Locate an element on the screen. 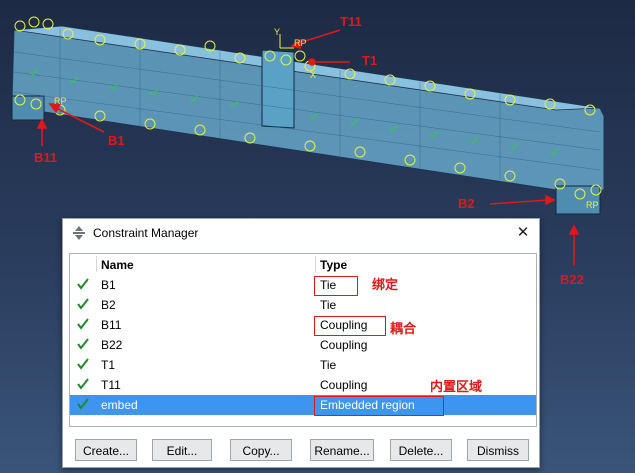  table-row-selected: embed Embedded region is located at coordinates (303, 405).